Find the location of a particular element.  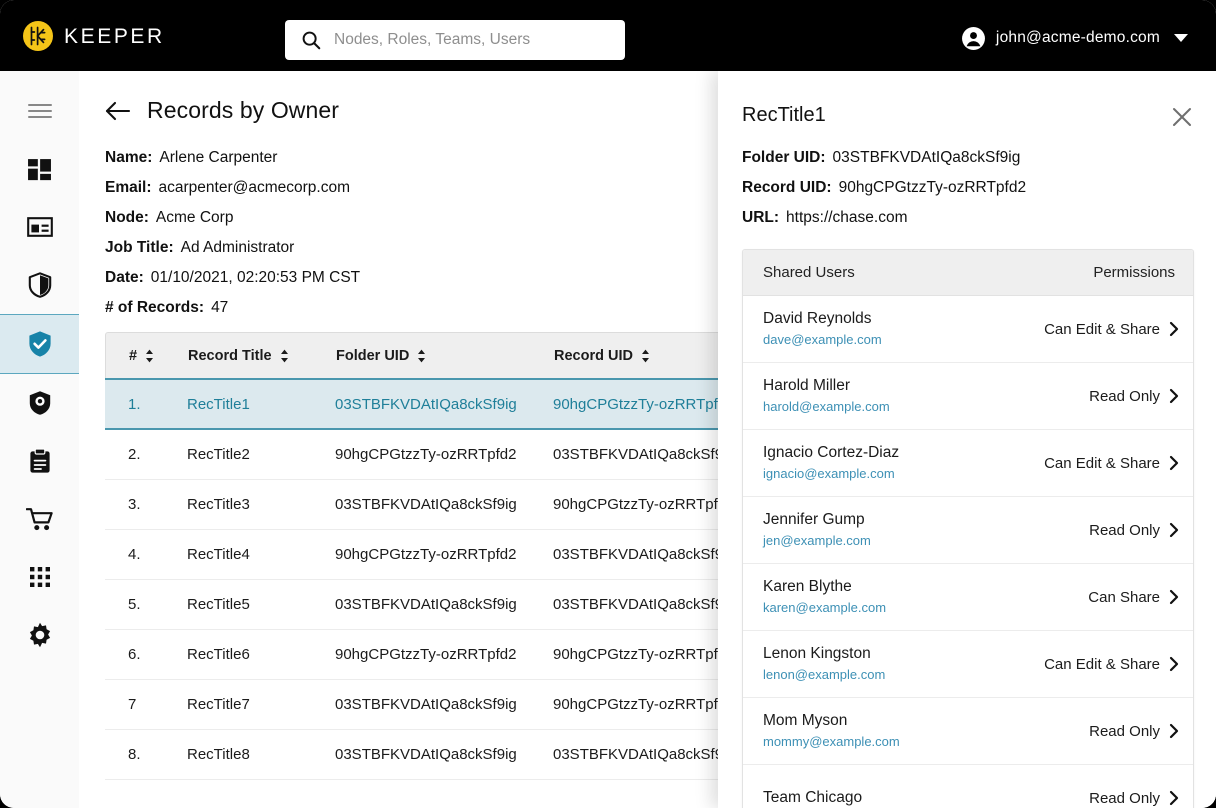

cell-num: 7 is located at coordinates (132, 704).